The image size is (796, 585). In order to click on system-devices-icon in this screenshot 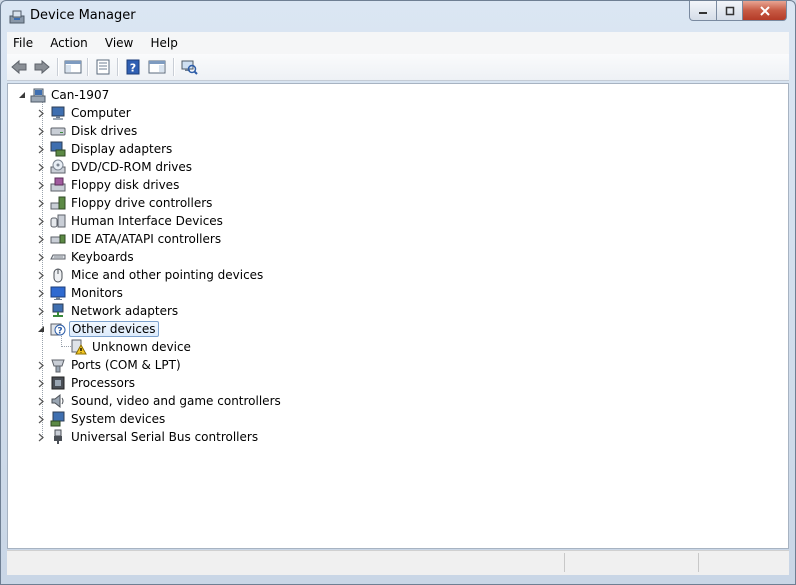, I will do `click(58, 419)`.